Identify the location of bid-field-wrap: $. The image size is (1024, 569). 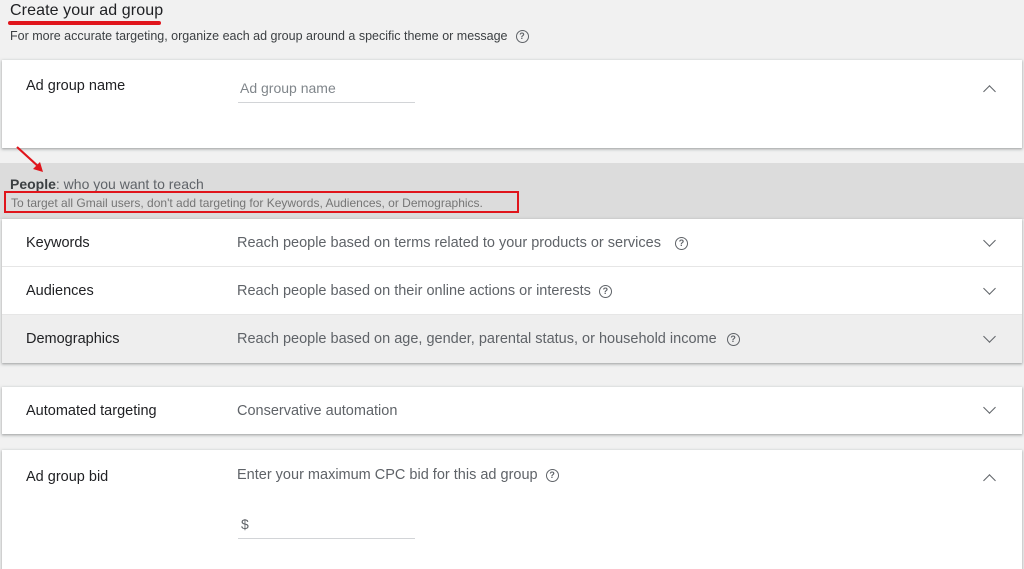
(326, 524).